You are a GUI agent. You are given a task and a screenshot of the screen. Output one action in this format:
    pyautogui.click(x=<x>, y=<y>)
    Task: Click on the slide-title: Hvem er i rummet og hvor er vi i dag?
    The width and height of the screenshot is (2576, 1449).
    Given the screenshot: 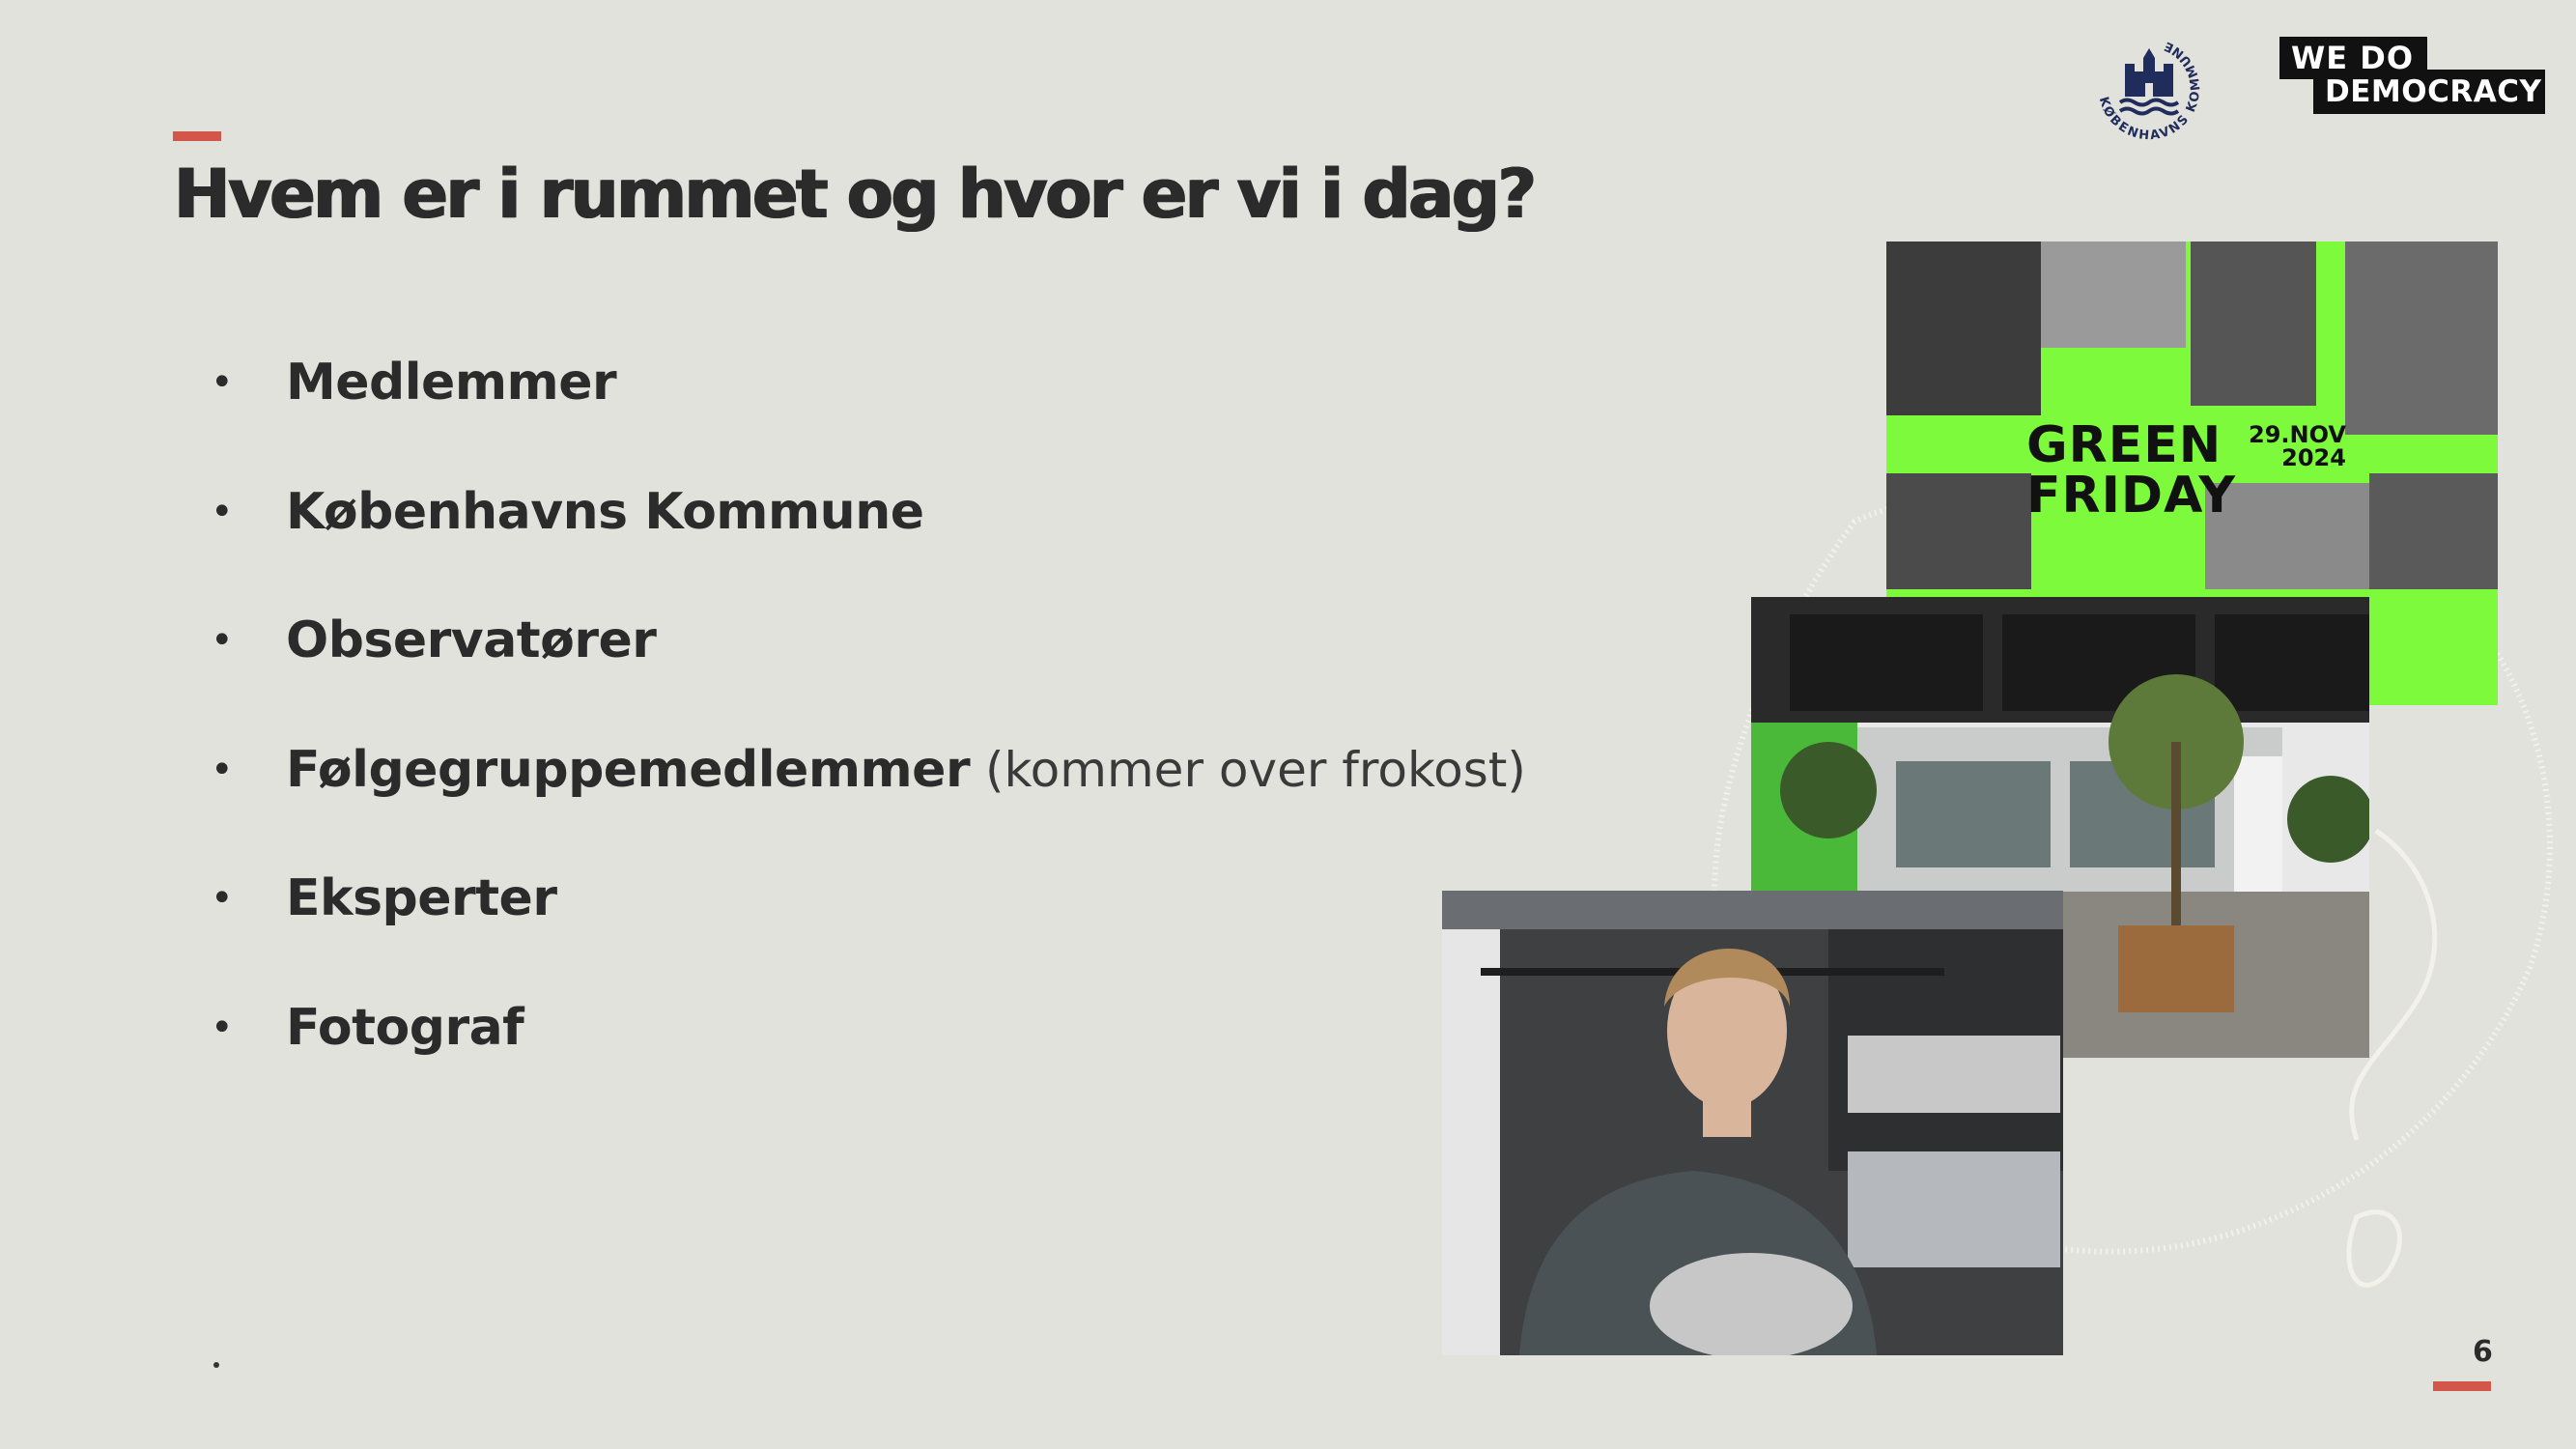 What is the action you would take?
    pyautogui.click(x=855, y=194)
    